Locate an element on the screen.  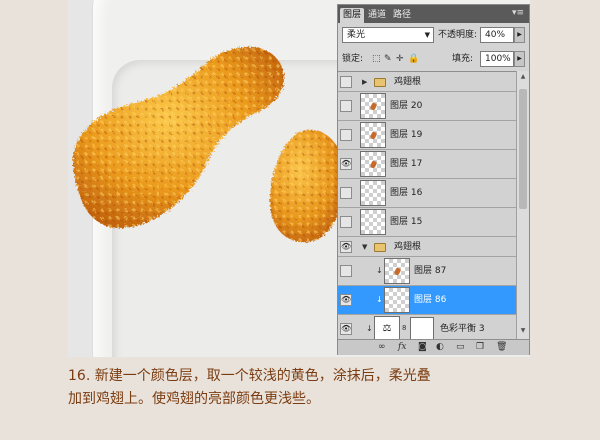
fill-value: 100% is located at coordinates (498, 59).